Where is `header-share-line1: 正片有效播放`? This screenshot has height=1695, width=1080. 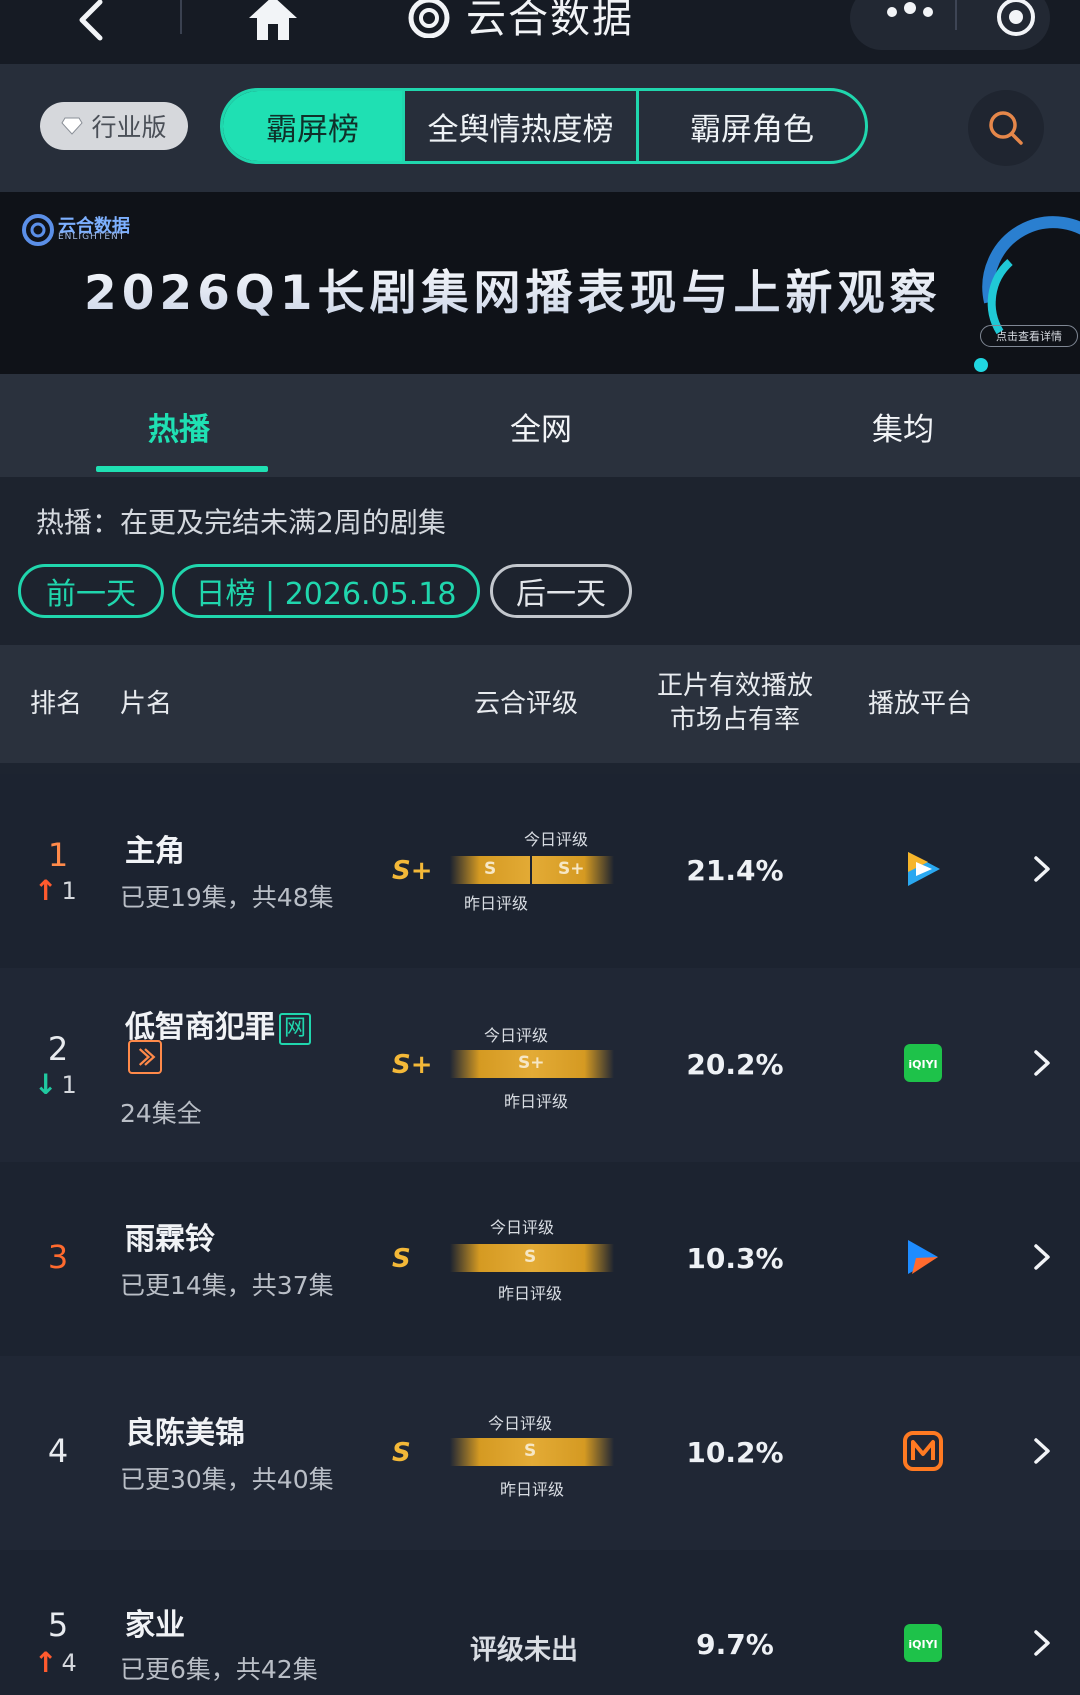
header-share-line1: 正片有效播放 is located at coordinates (734, 686).